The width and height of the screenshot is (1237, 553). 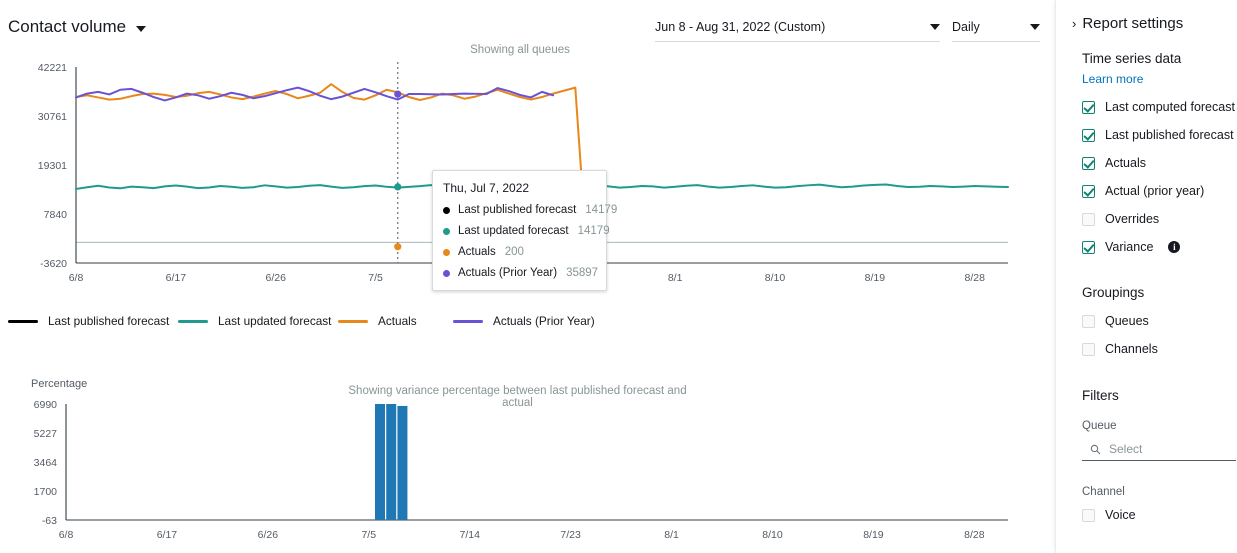 I want to click on filters-heading: Filters, so click(x=1100, y=395).